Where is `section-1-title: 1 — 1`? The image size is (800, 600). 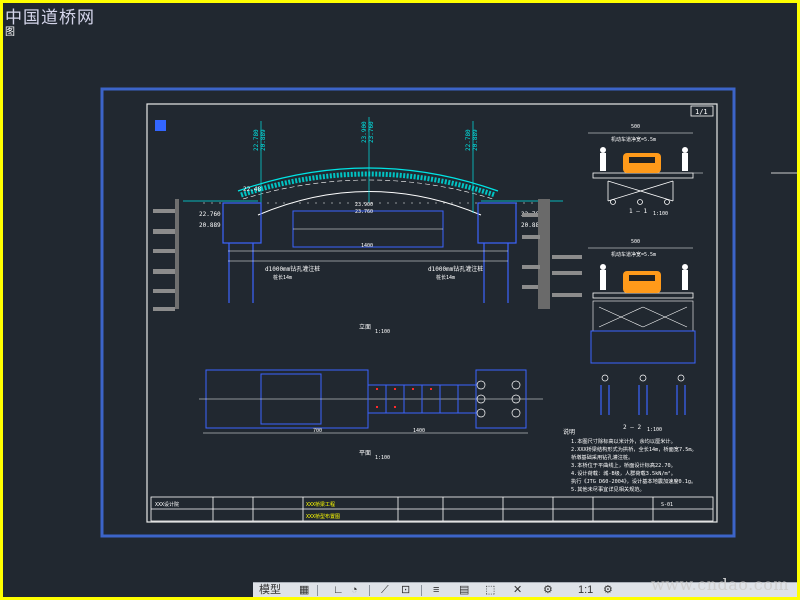
section-1-title: 1 — 1 is located at coordinates (638, 211).